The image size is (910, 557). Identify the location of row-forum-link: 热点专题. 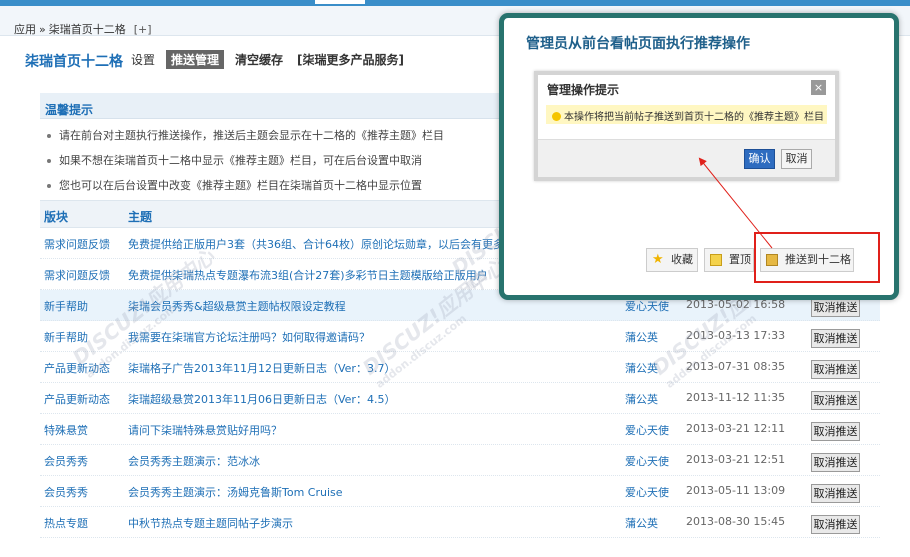
(66, 523).